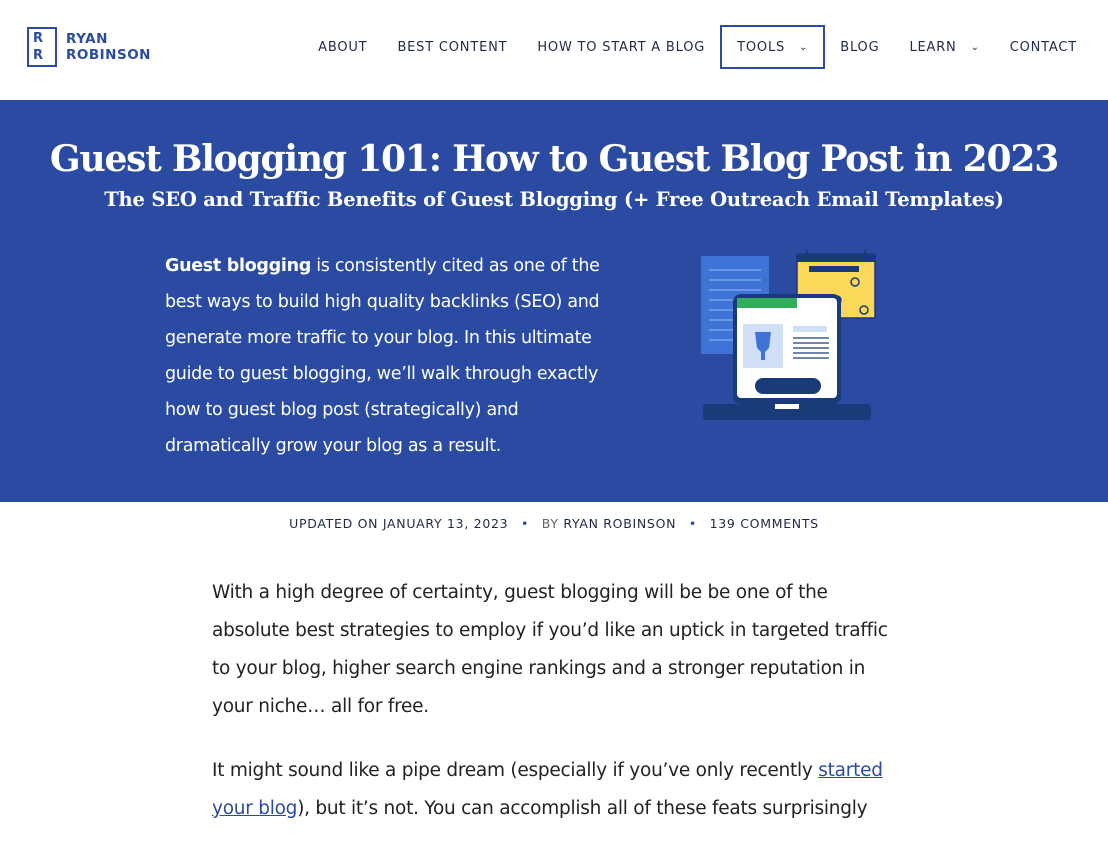 This screenshot has height=854, width=1108. Describe the element at coordinates (619, 523) in the screenshot. I see `author-link: RYAN ROBINSON` at that location.